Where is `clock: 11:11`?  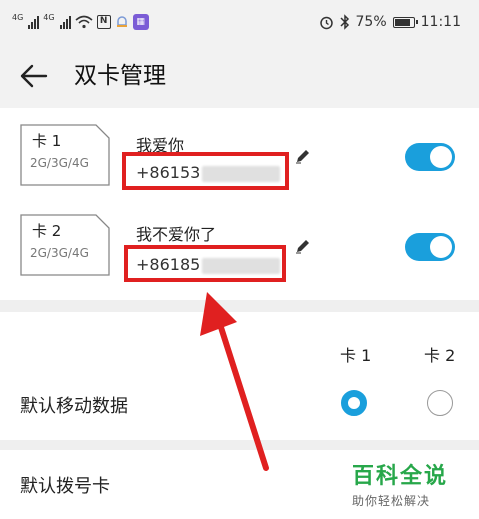 clock: 11:11 is located at coordinates (440, 22).